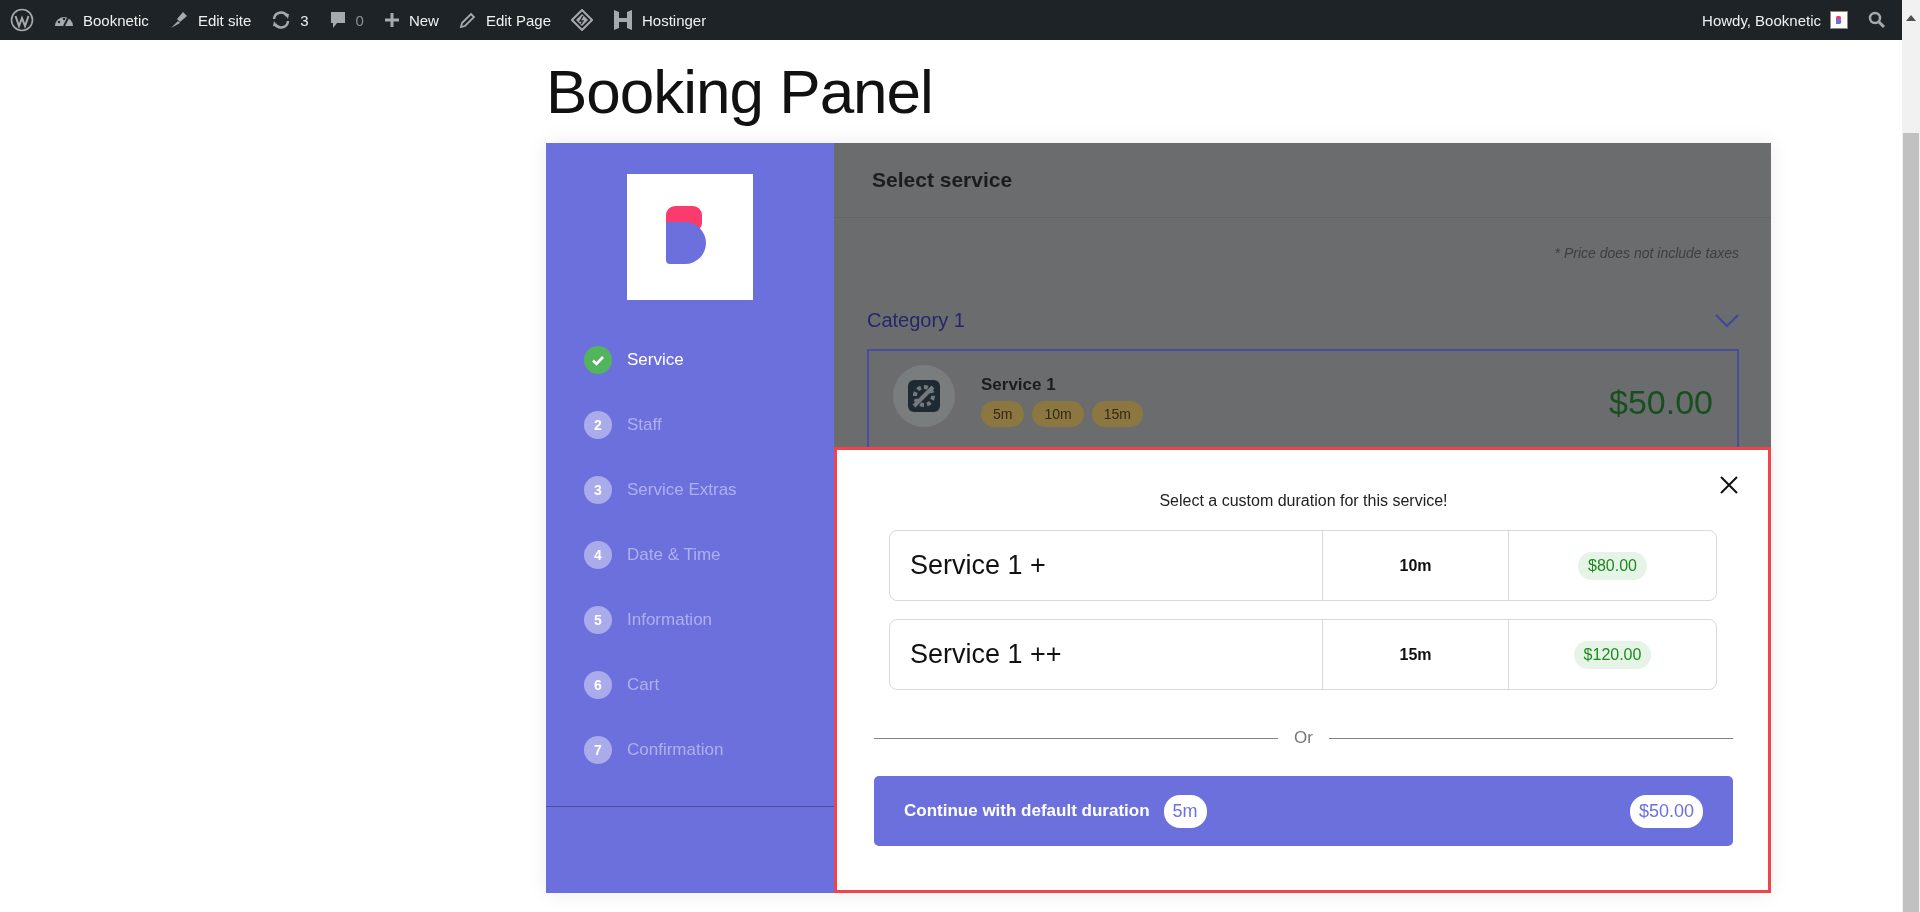 This screenshot has height=912, width=1920. Describe the element at coordinates (582, 20) in the screenshot. I see `diamond-icon` at that location.